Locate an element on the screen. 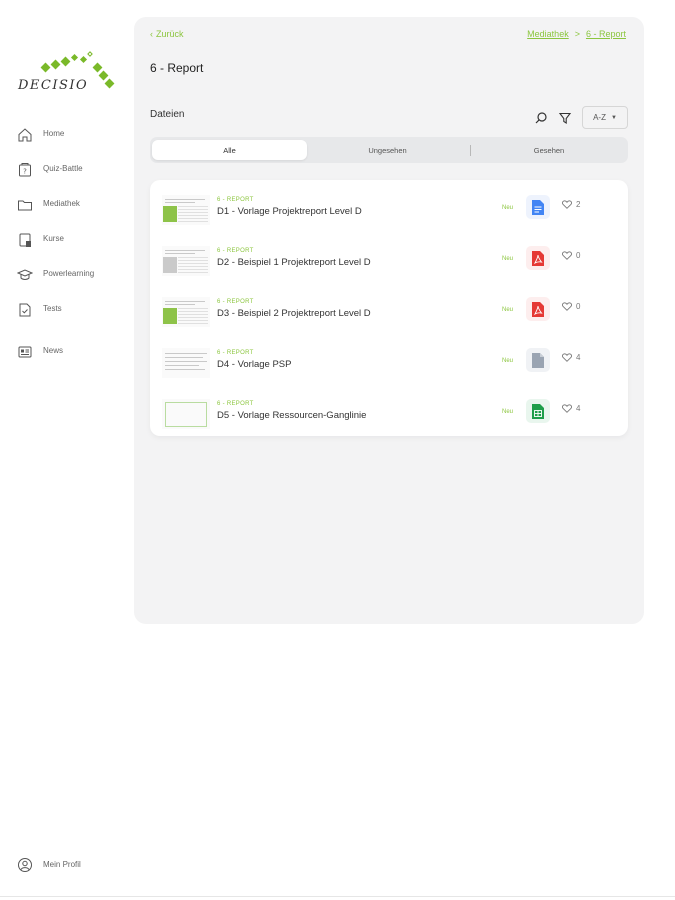 This screenshot has width=675, height=900. tab-gesehen: Gesehen is located at coordinates (549, 150).